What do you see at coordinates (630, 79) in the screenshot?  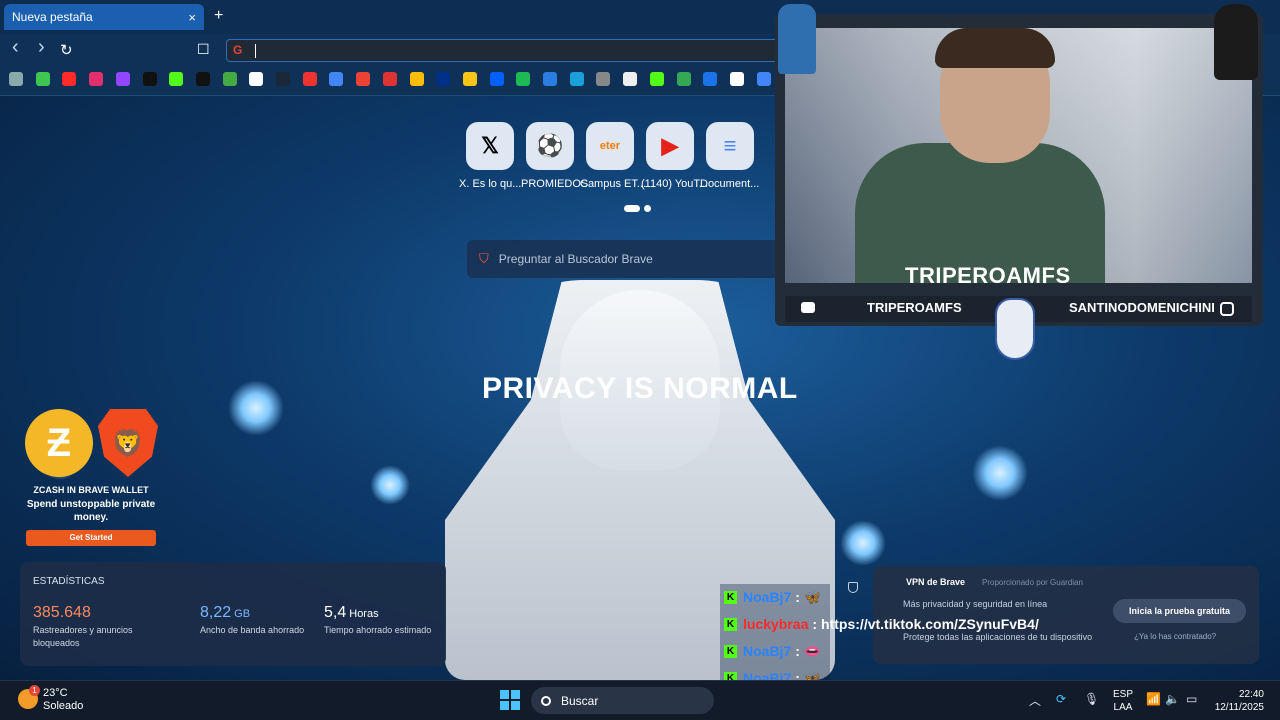 I see `diamond-icon` at bounding box center [630, 79].